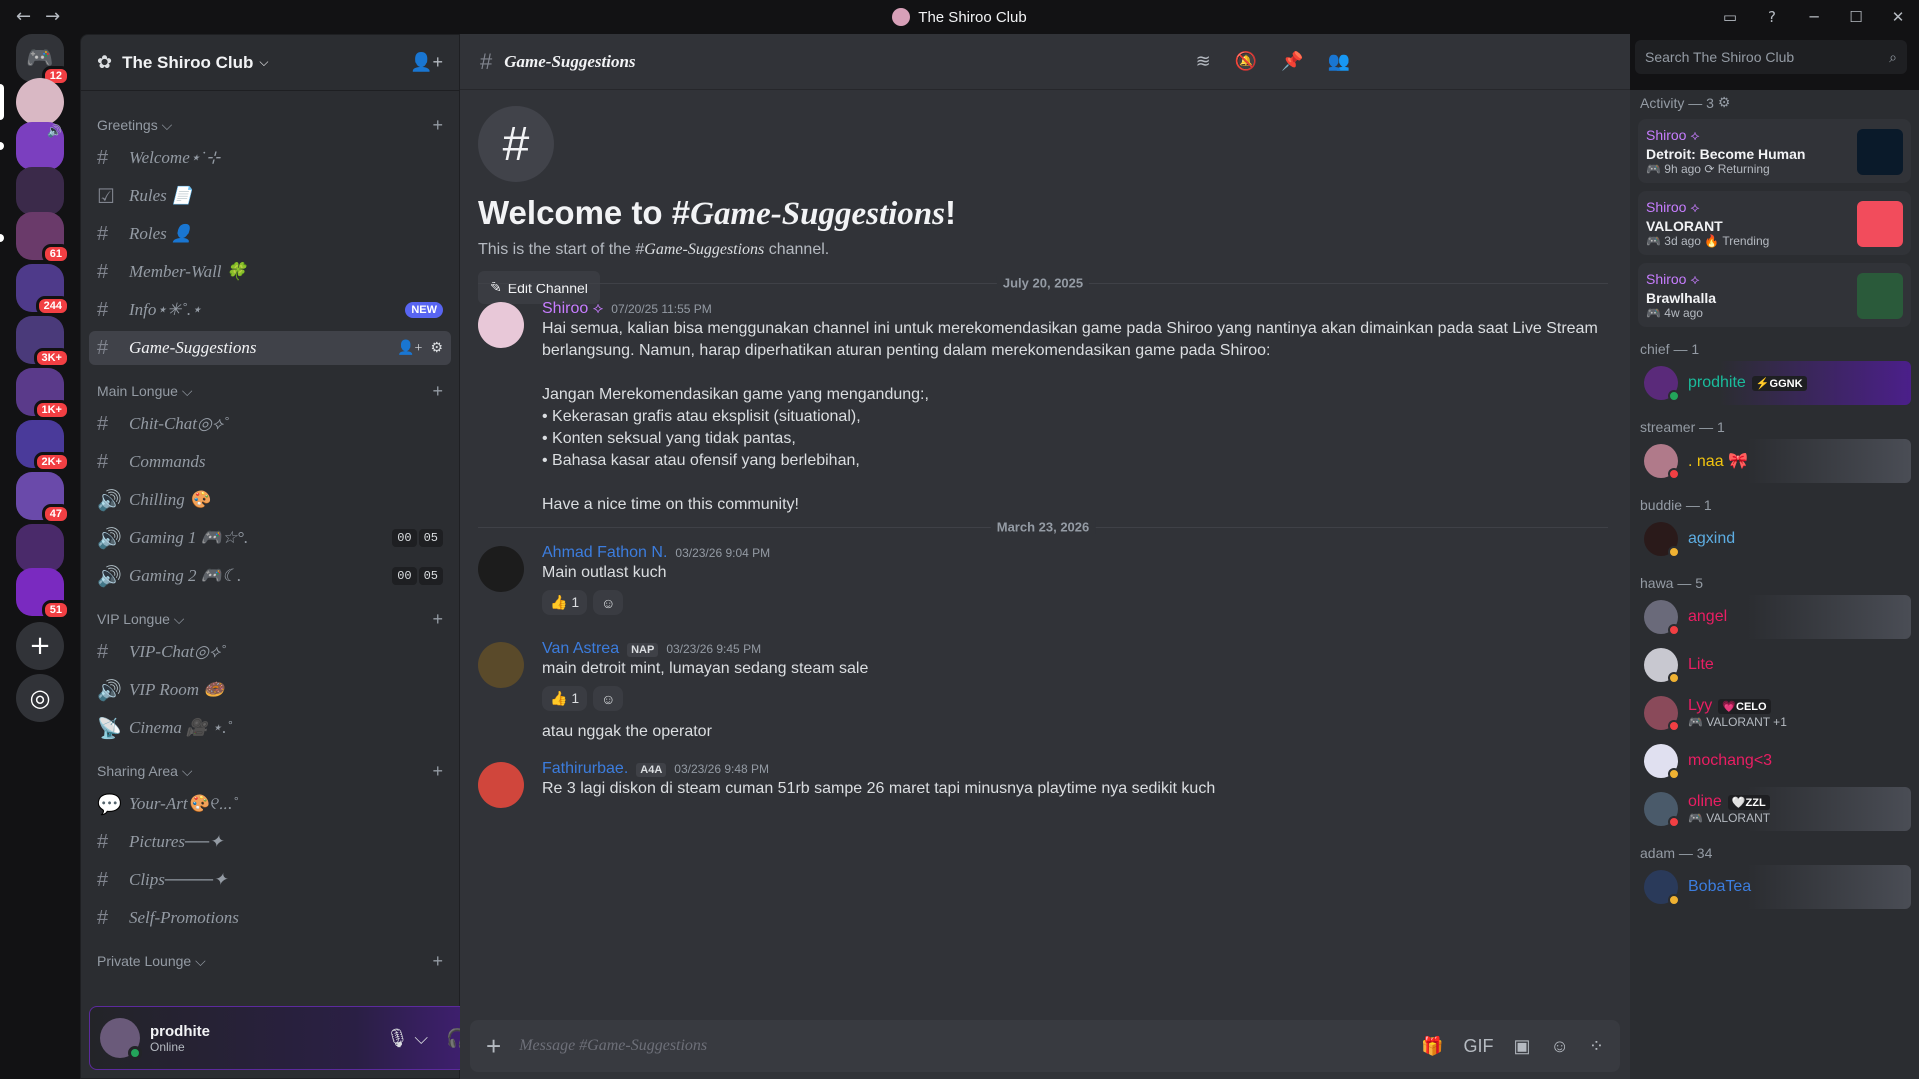  What do you see at coordinates (270, 196) in the screenshot?
I see `channel-item: ☑ Rules 📄` at bounding box center [270, 196].